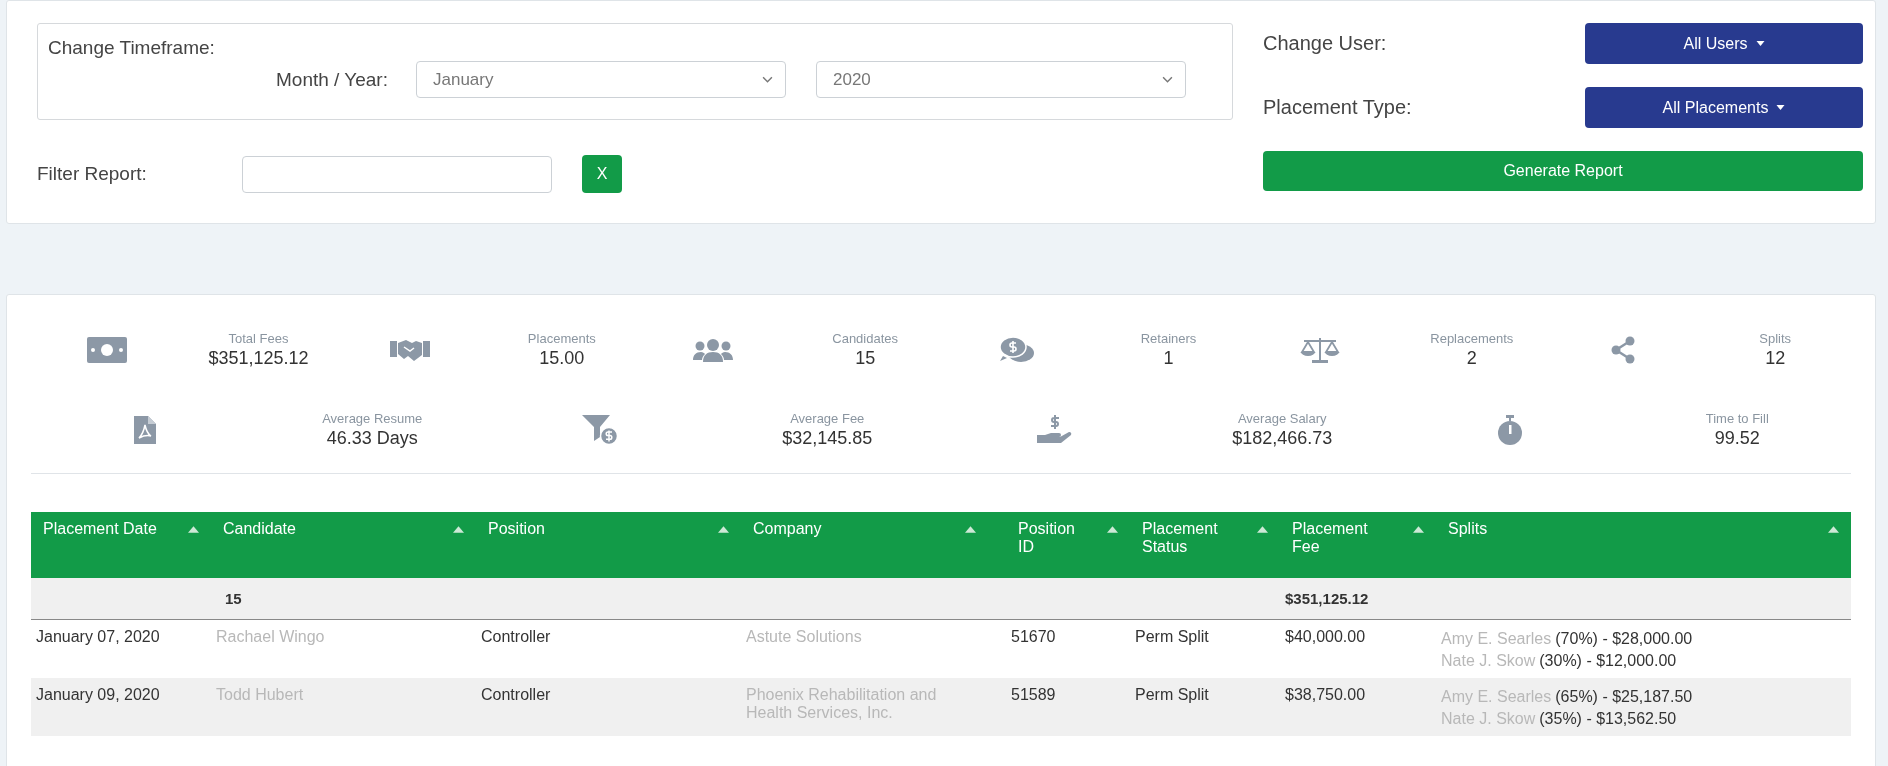 This screenshot has width=1888, height=766. Describe the element at coordinates (1775, 338) in the screenshot. I see `stat-label: Splits` at that location.